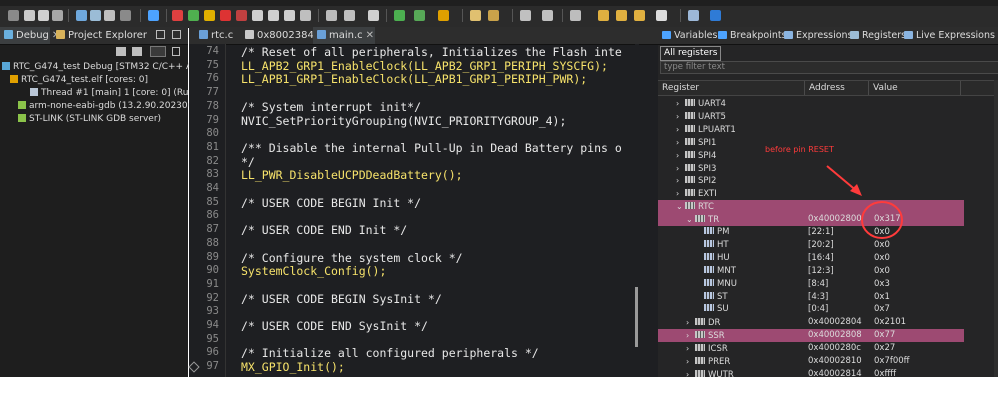  What do you see at coordinates (811, 220) in the screenshot?
I see `register-row: ⌄ TR 0x40002800 0x317` at bounding box center [811, 220].